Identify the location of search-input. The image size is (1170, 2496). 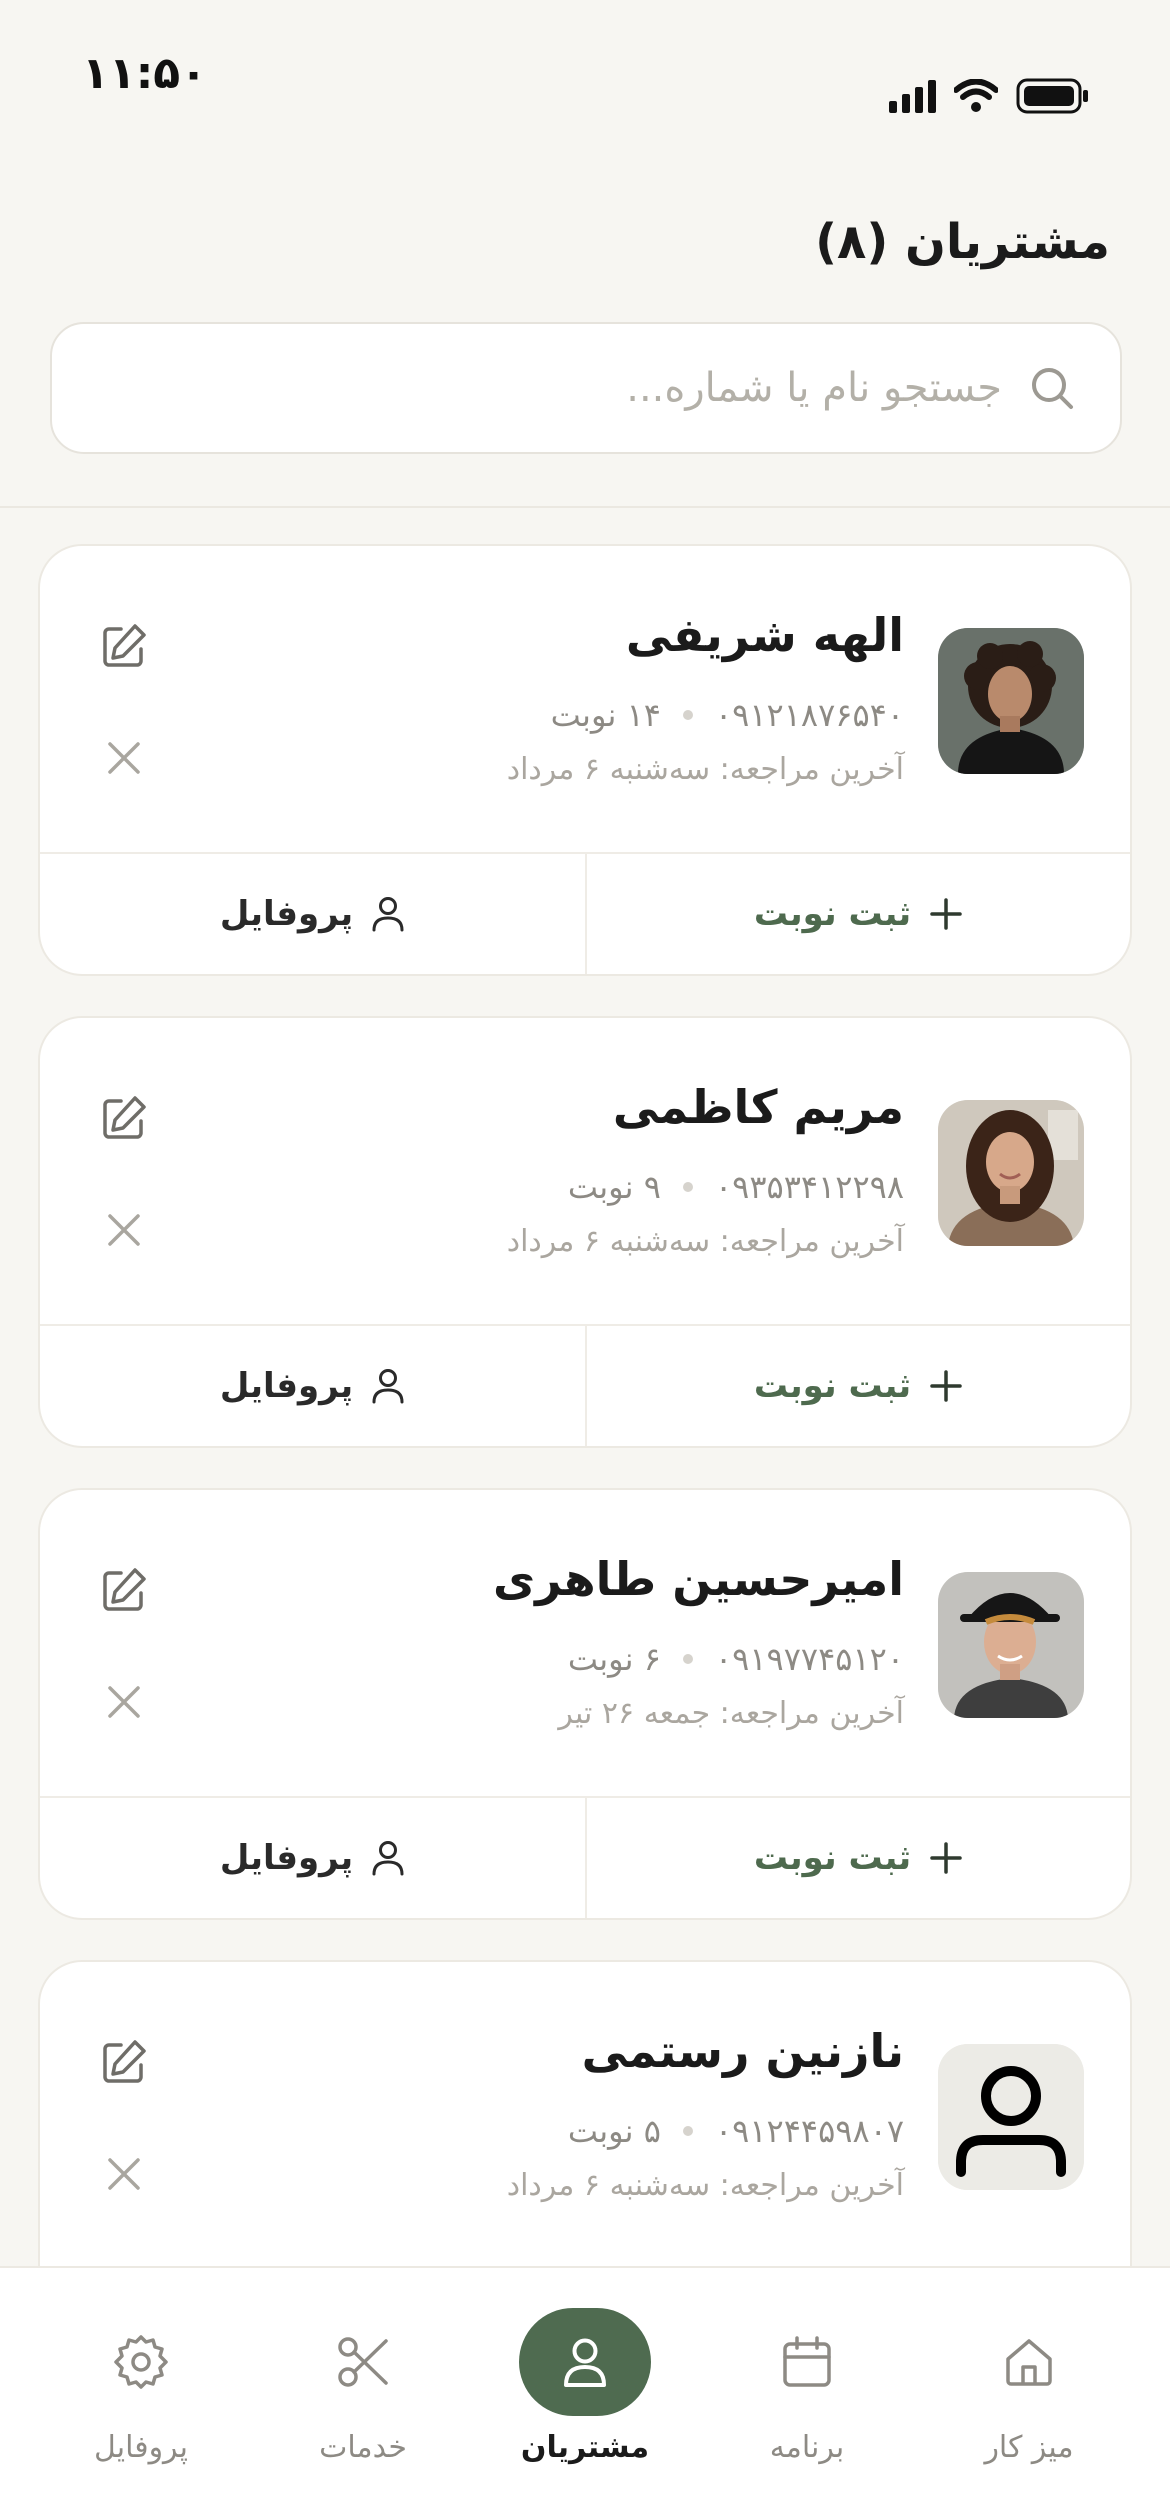
(540, 388).